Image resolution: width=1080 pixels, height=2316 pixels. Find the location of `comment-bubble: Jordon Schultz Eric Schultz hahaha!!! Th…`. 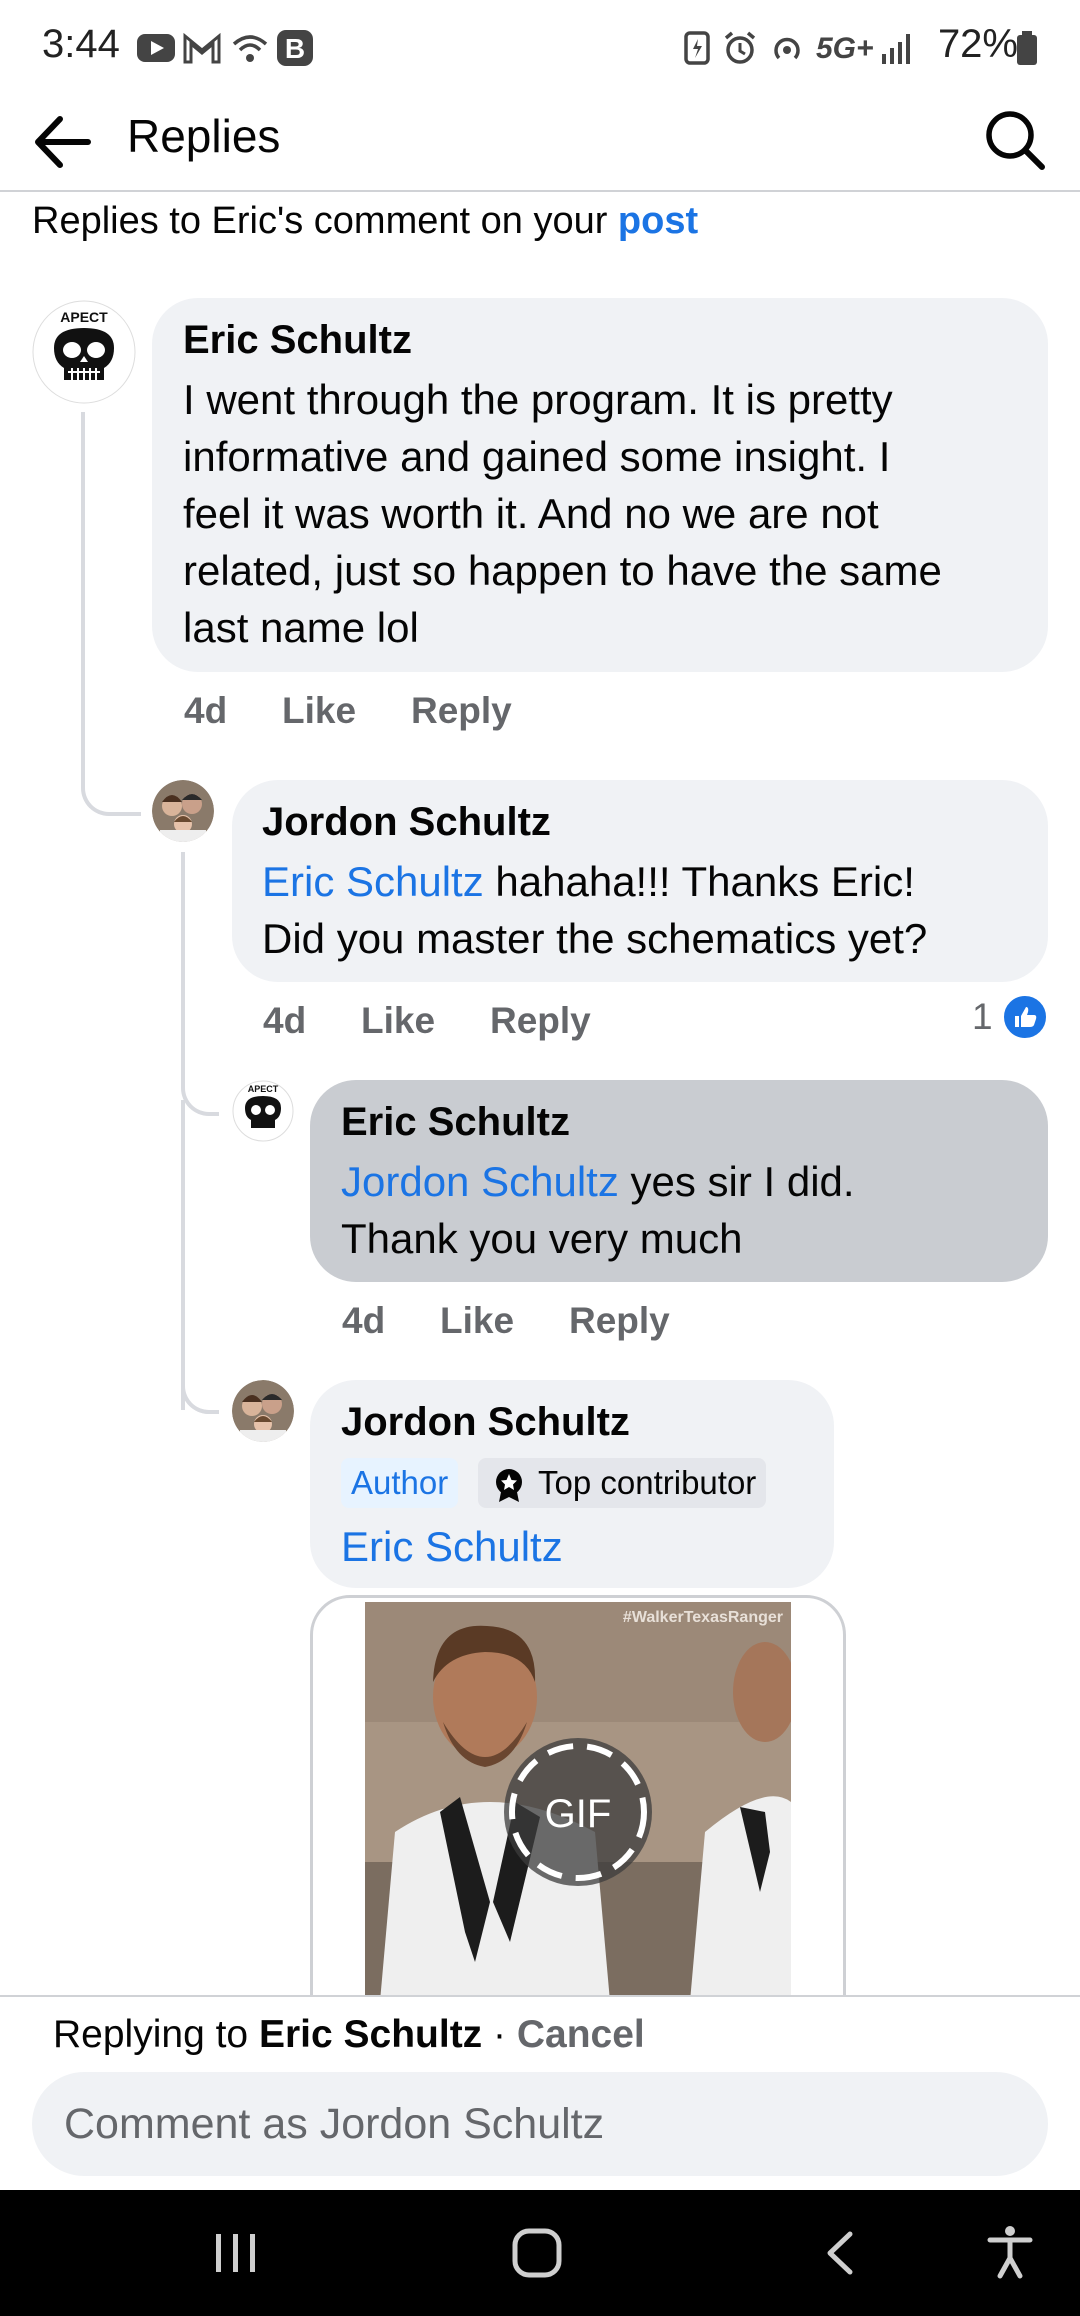

comment-bubble: Jordon Schultz Eric Schultz hahaha!!! Th… is located at coordinates (640, 881).